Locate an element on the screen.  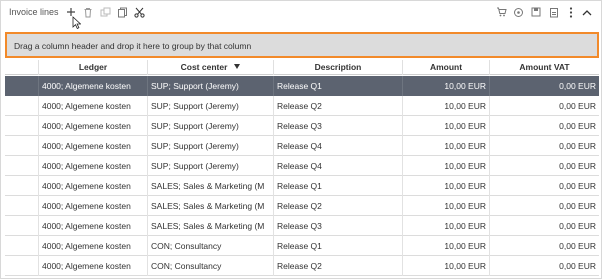
trash-icon is located at coordinates (88, 12).